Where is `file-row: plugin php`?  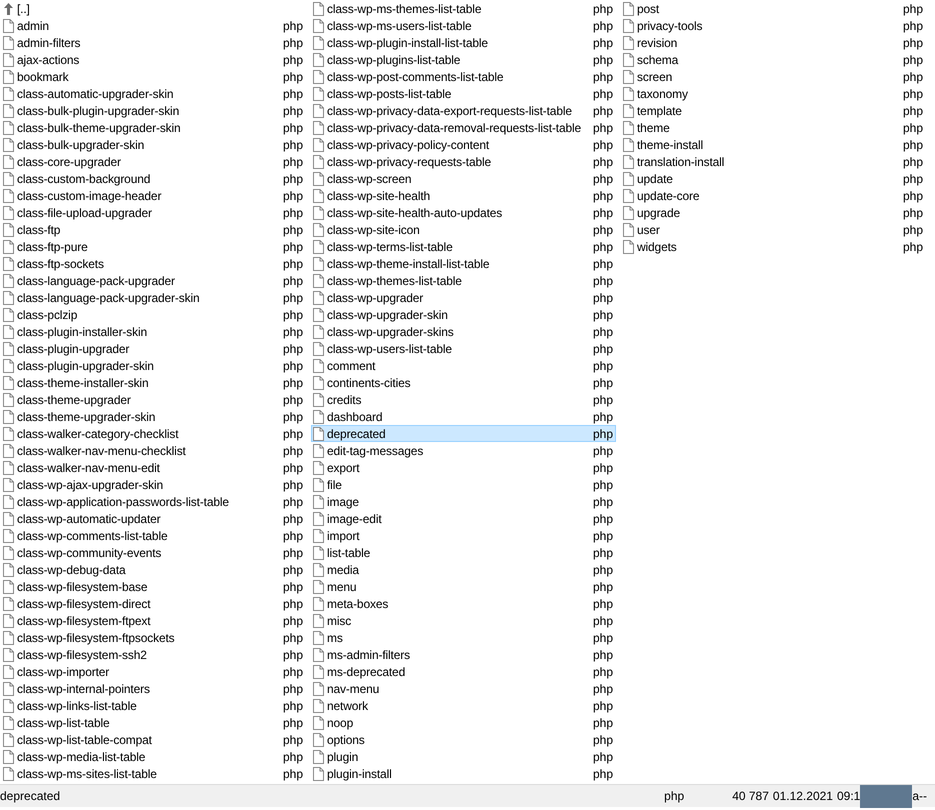
file-row: plugin php is located at coordinates (463, 756).